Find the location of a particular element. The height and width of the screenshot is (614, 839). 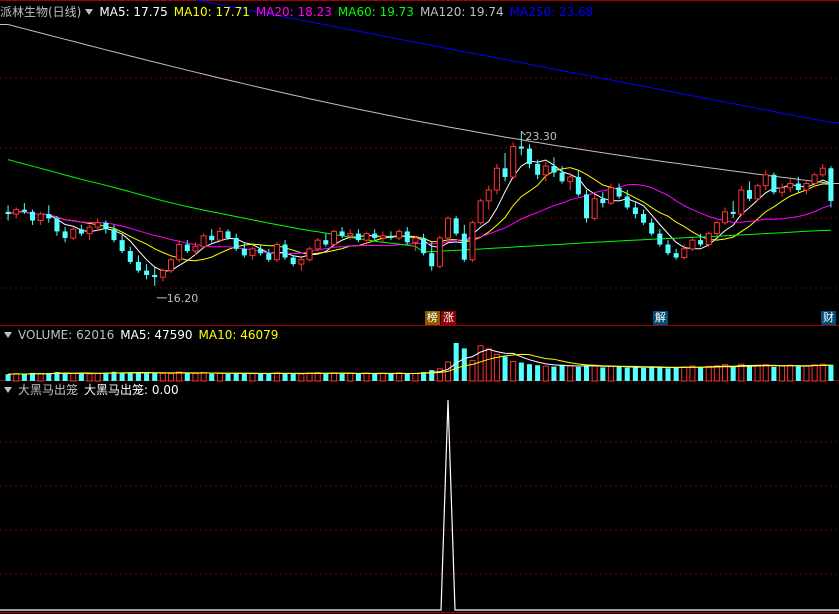

volume-ma5: MA5: 47590 is located at coordinates (156, 335).